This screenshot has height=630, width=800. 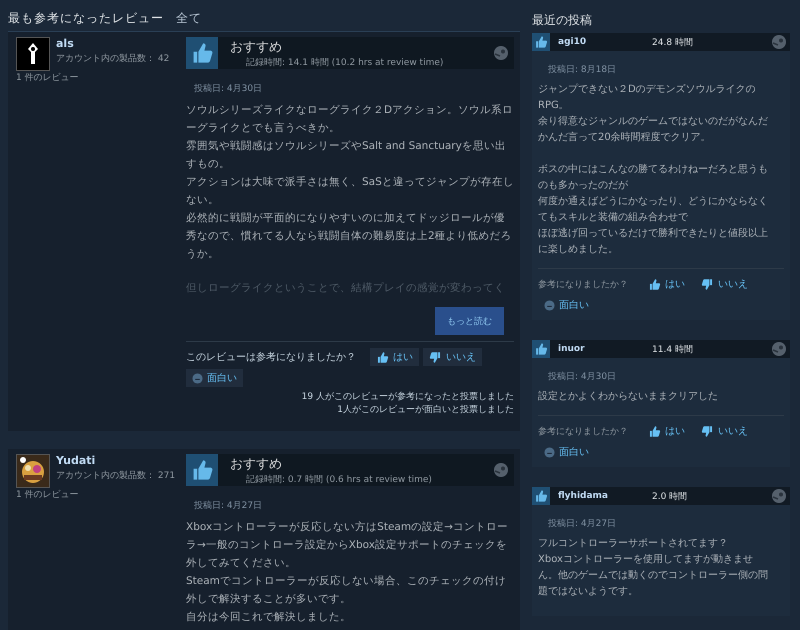 I want to click on playtime-text: 記録時間: 14.1 時間 (10.2 hrs at review time), so click(x=344, y=62).